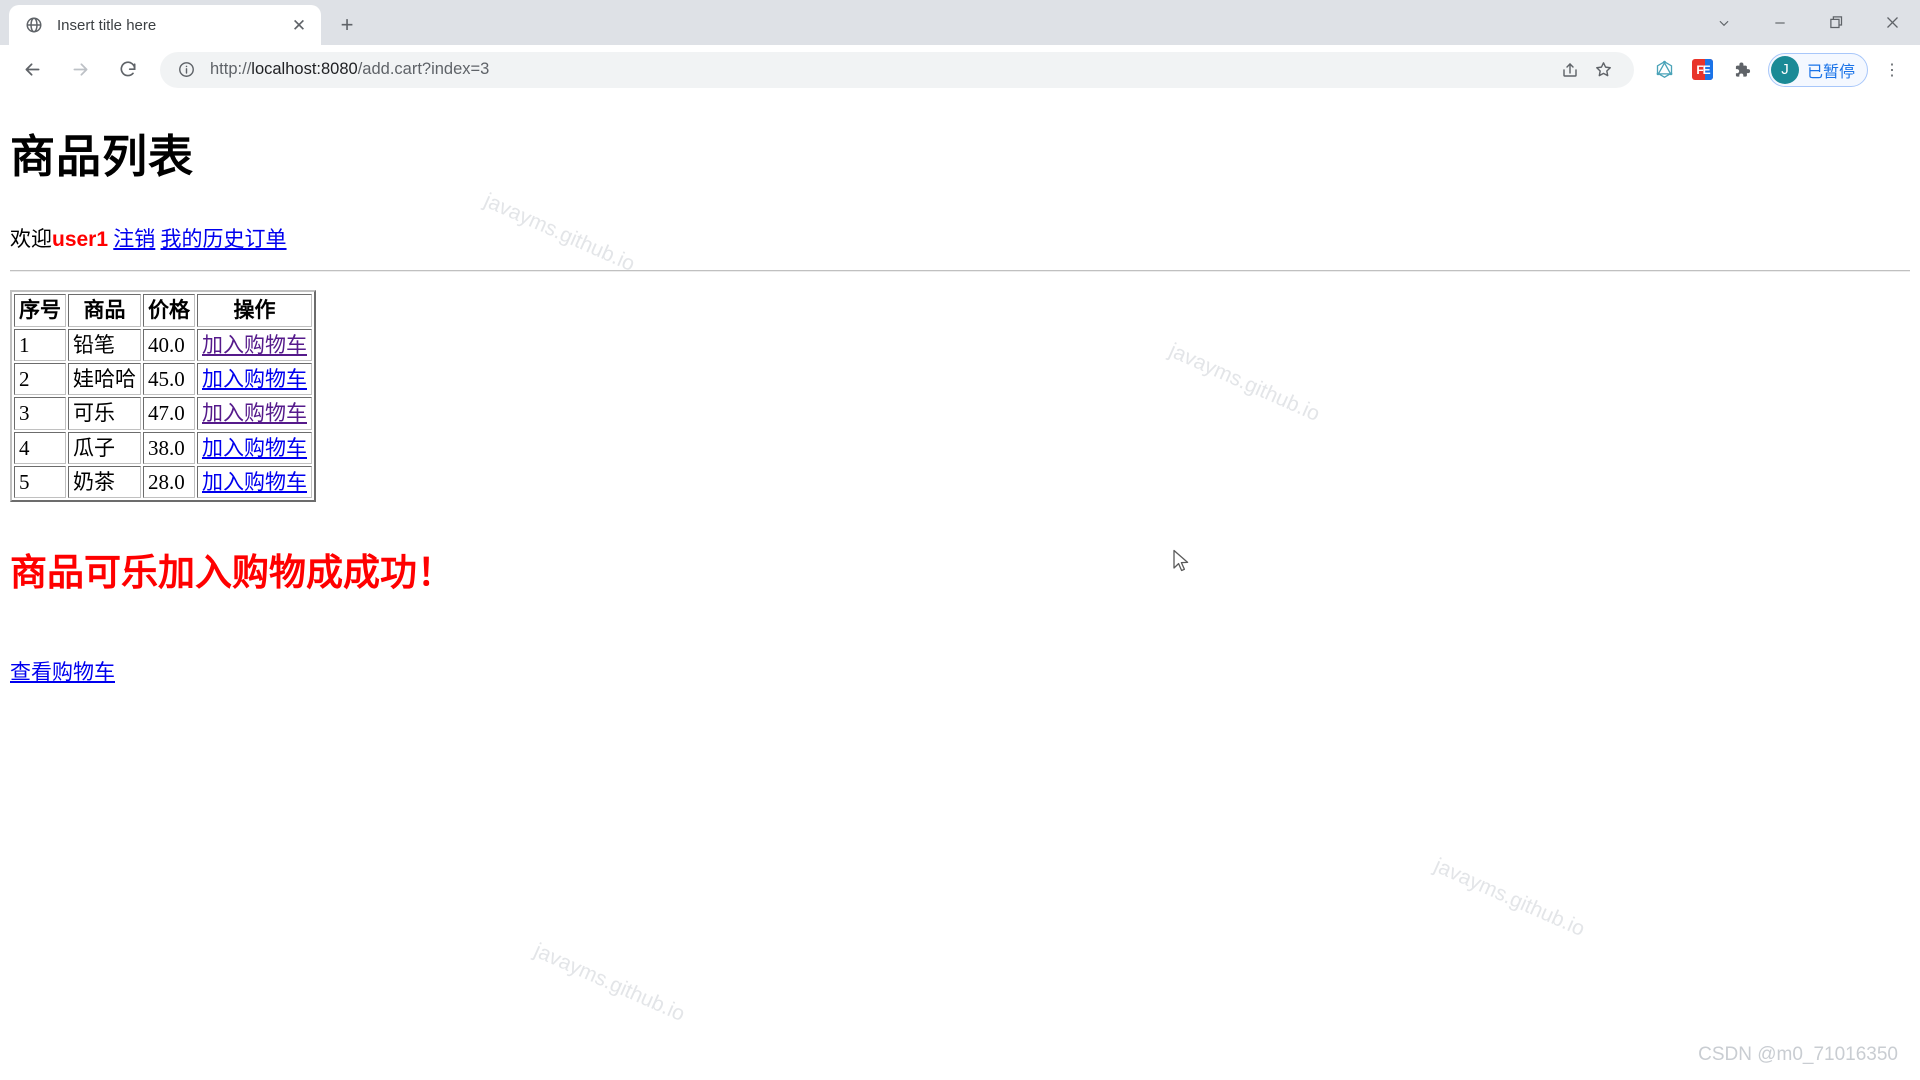  Describe the element at coordinates (169, 482) in the screenshot. I see `cell-price: 28.0` at that location.